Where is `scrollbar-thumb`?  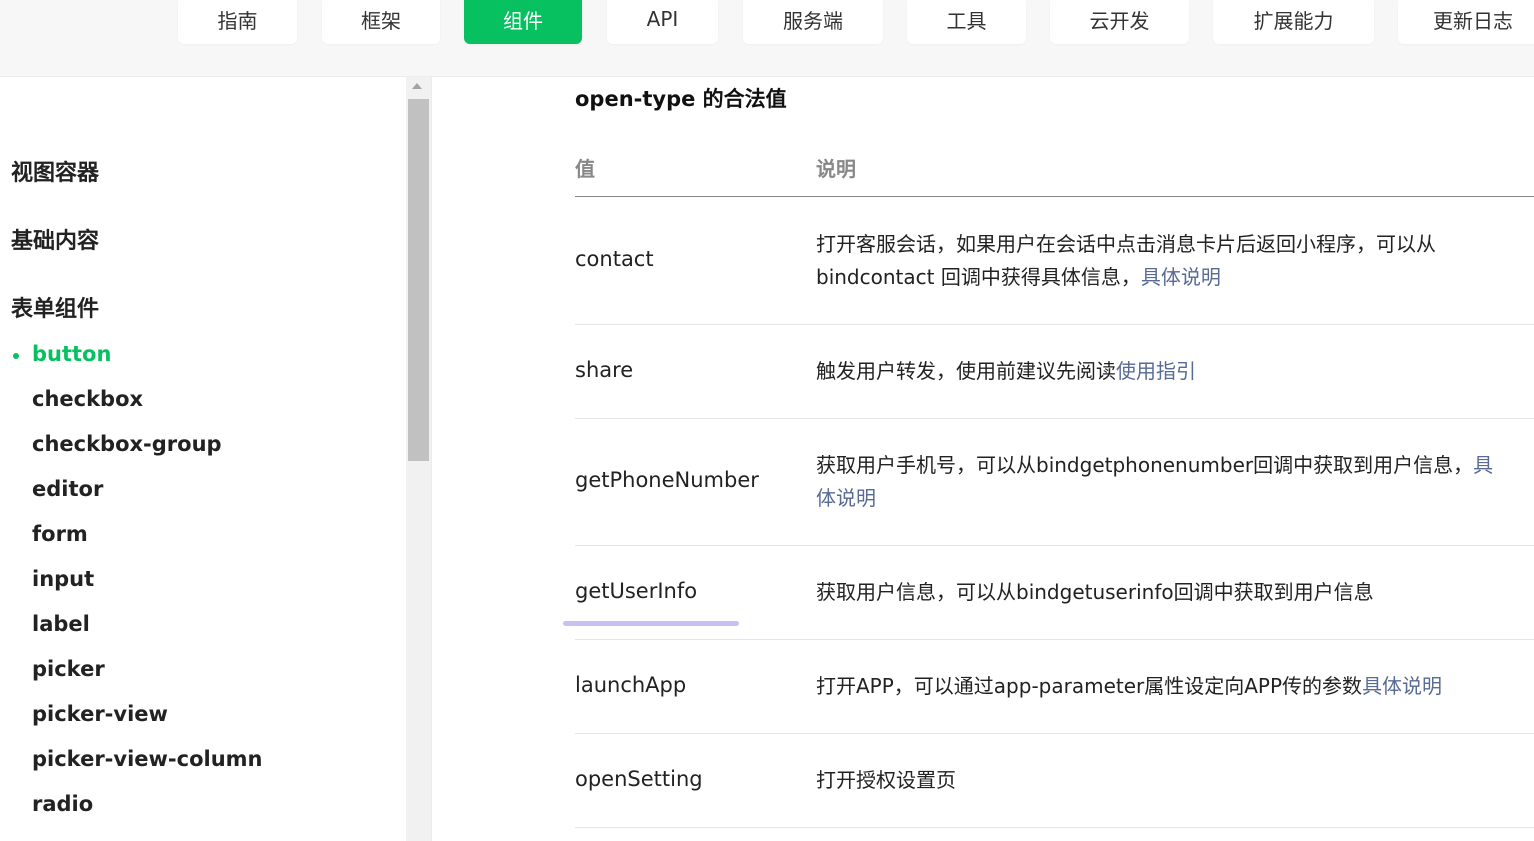
scrollbar-thumb is located at coordinates (418, 280).